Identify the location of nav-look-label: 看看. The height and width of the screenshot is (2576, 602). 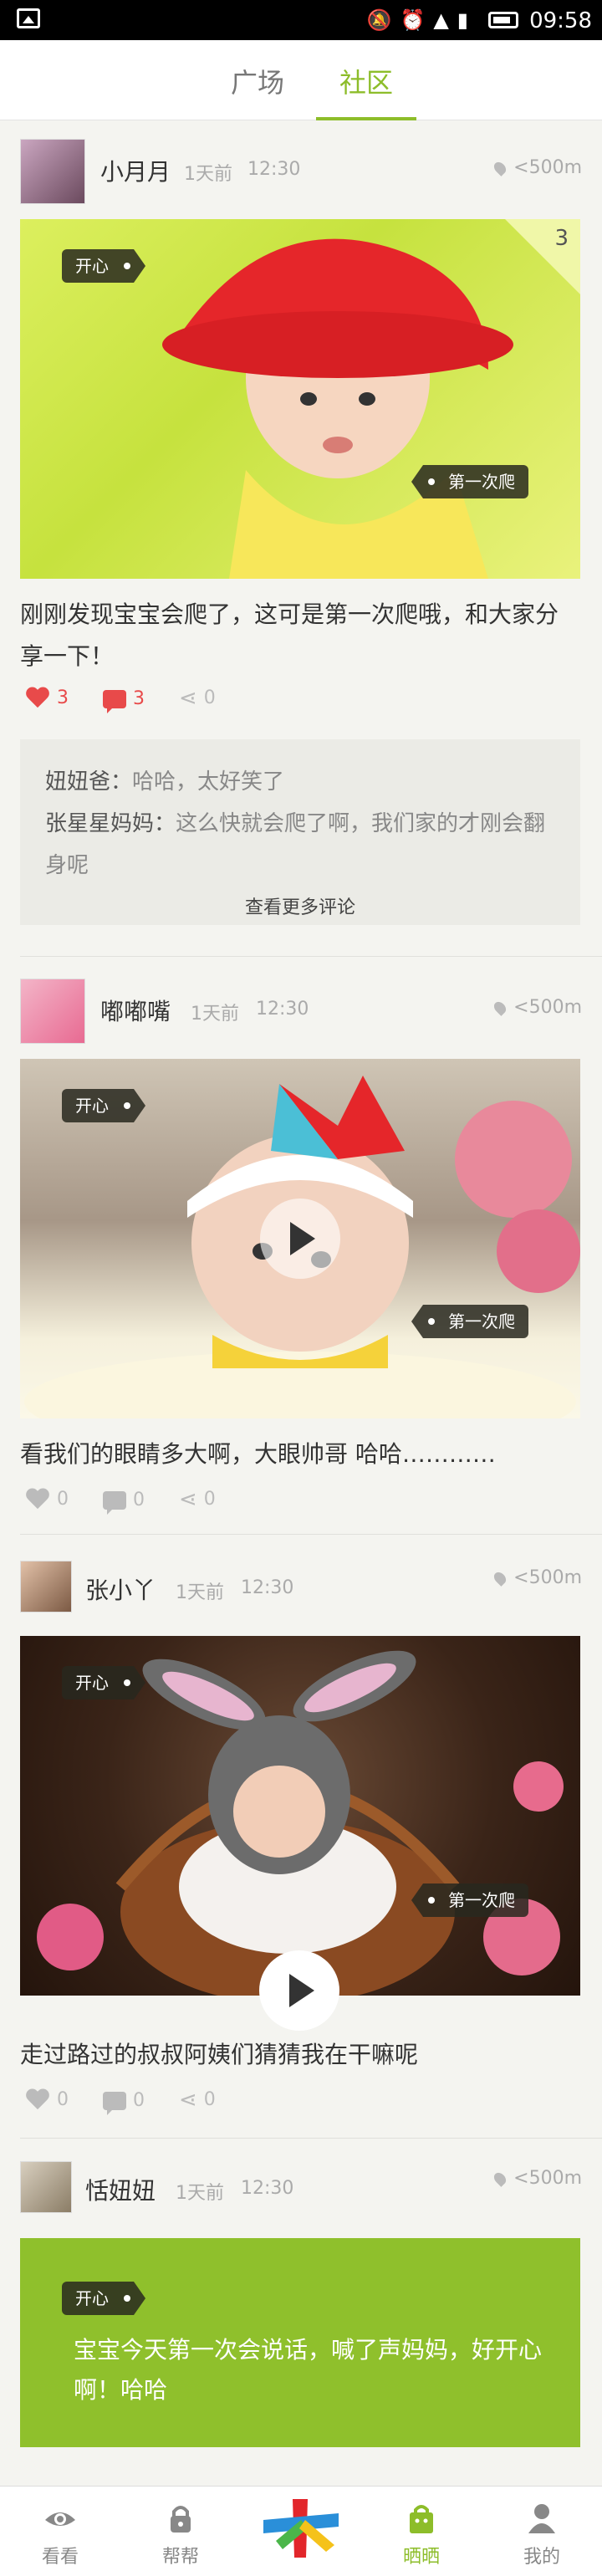
(60, 2557).